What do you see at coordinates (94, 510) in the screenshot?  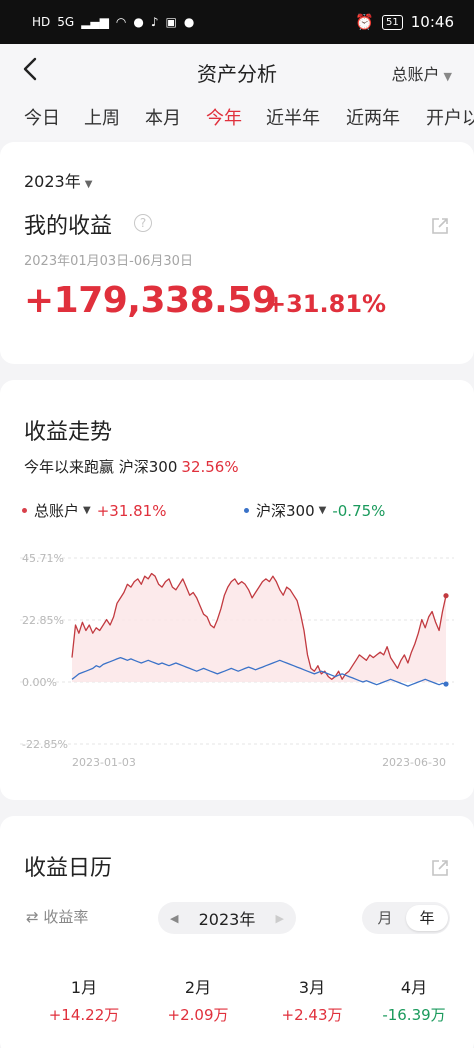 I see `legend-account: 总账户 ▼ +31.81%` at bounding box center [94, 510].